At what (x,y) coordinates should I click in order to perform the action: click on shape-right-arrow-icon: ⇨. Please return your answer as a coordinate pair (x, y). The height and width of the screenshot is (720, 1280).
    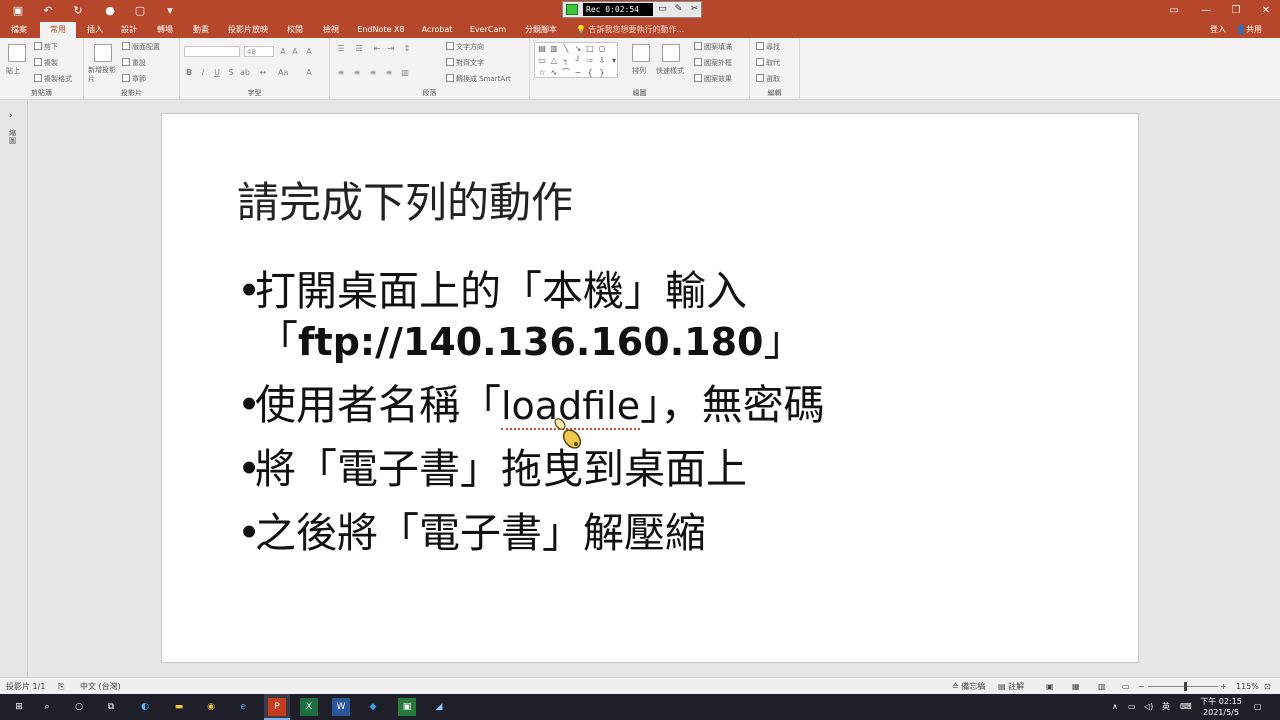
    Looking at the image, I should click on (590, 60).